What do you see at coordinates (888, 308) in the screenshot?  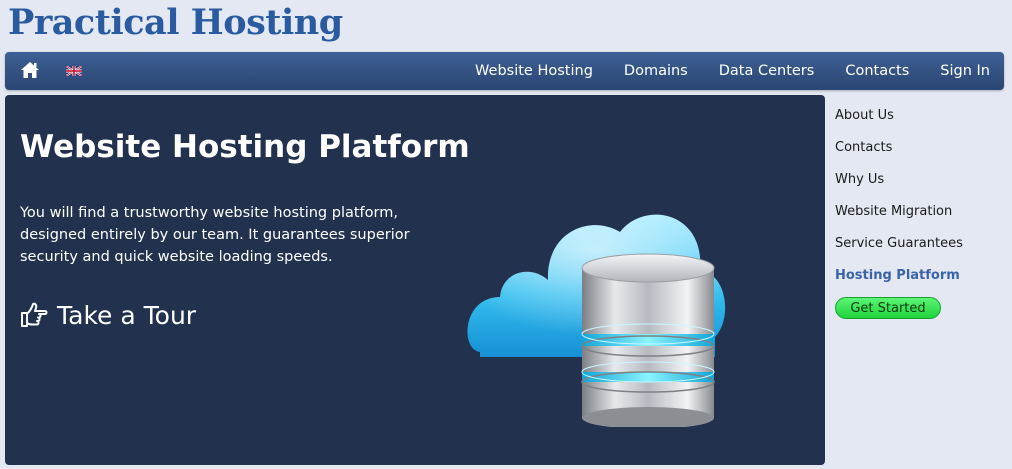 I see `get-started-button: Get Started` at bounding box center [888, 308].